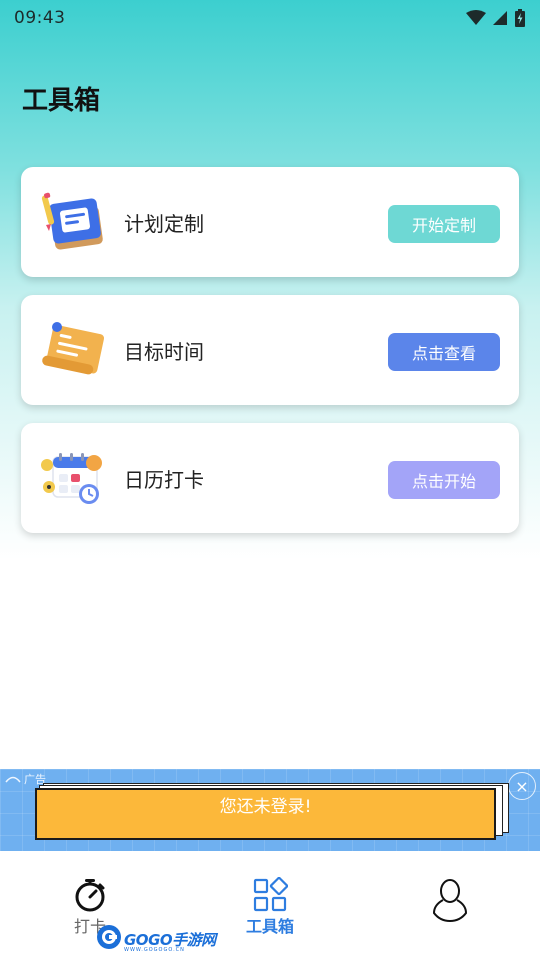  Describe the element at coordinates (40, 18) in the screenshot. I see `status-time: 09:43` at that location.